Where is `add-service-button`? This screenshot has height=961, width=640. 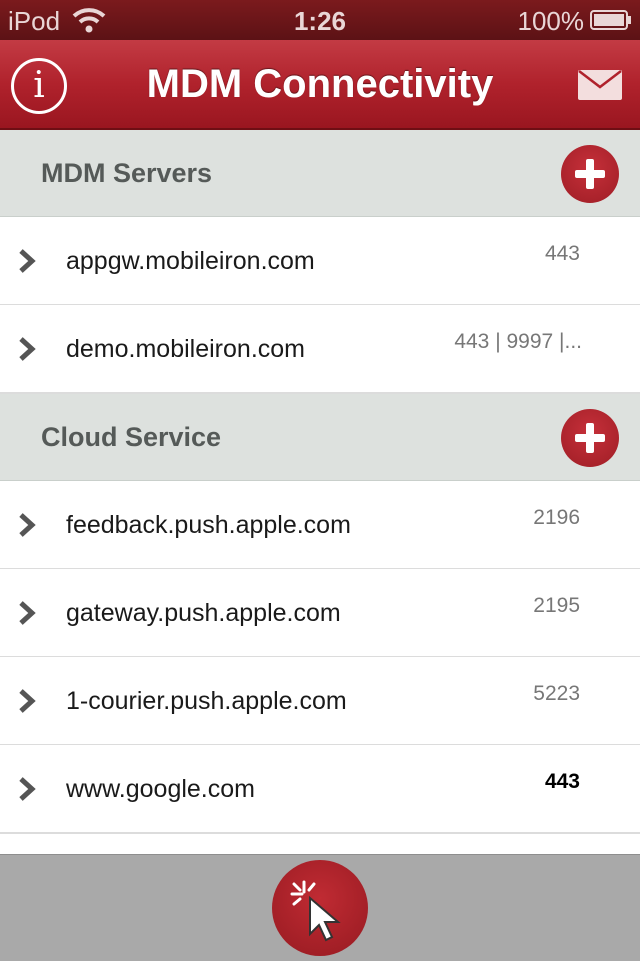
add-service-button is located at coordinates (590, 438).